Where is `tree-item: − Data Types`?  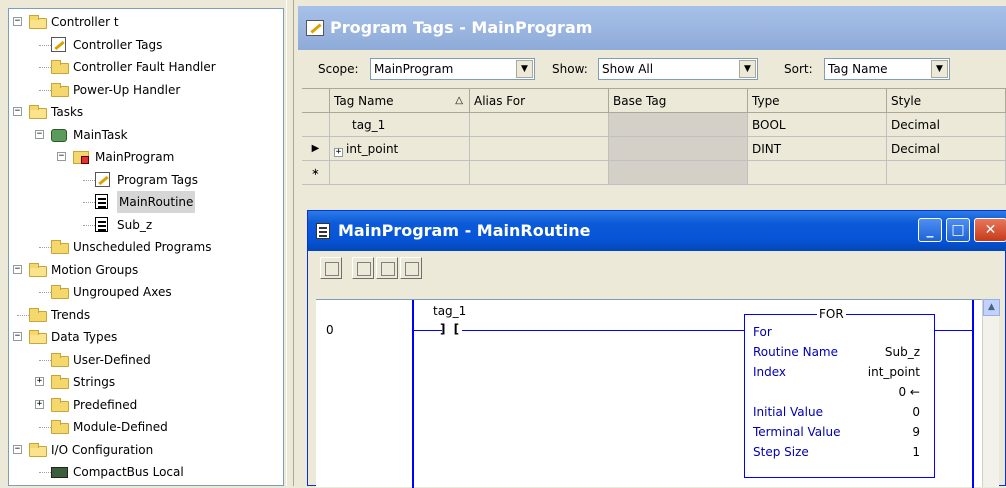
tree-item: − Data Types is located at coordinates (144, 337).